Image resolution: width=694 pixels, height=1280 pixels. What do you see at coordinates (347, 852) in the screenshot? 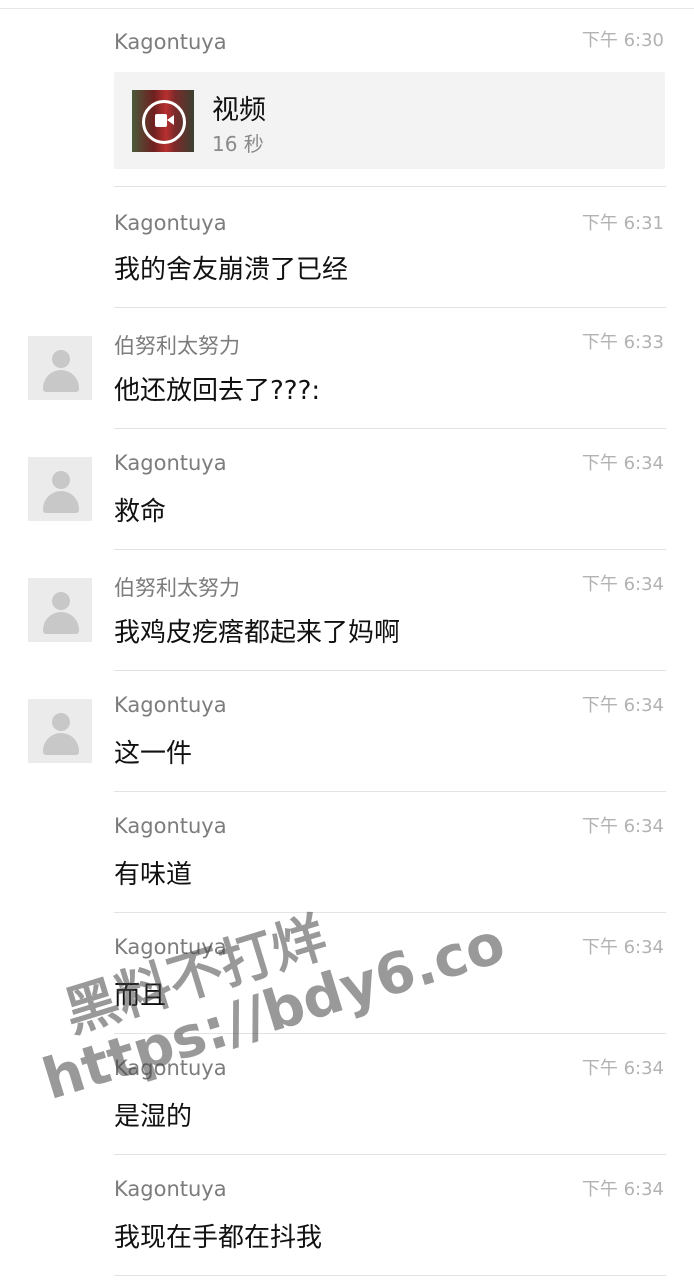
I see `chat-message: Kagontuya 下午 6:34 有味道` at bounding box center [347, 852].